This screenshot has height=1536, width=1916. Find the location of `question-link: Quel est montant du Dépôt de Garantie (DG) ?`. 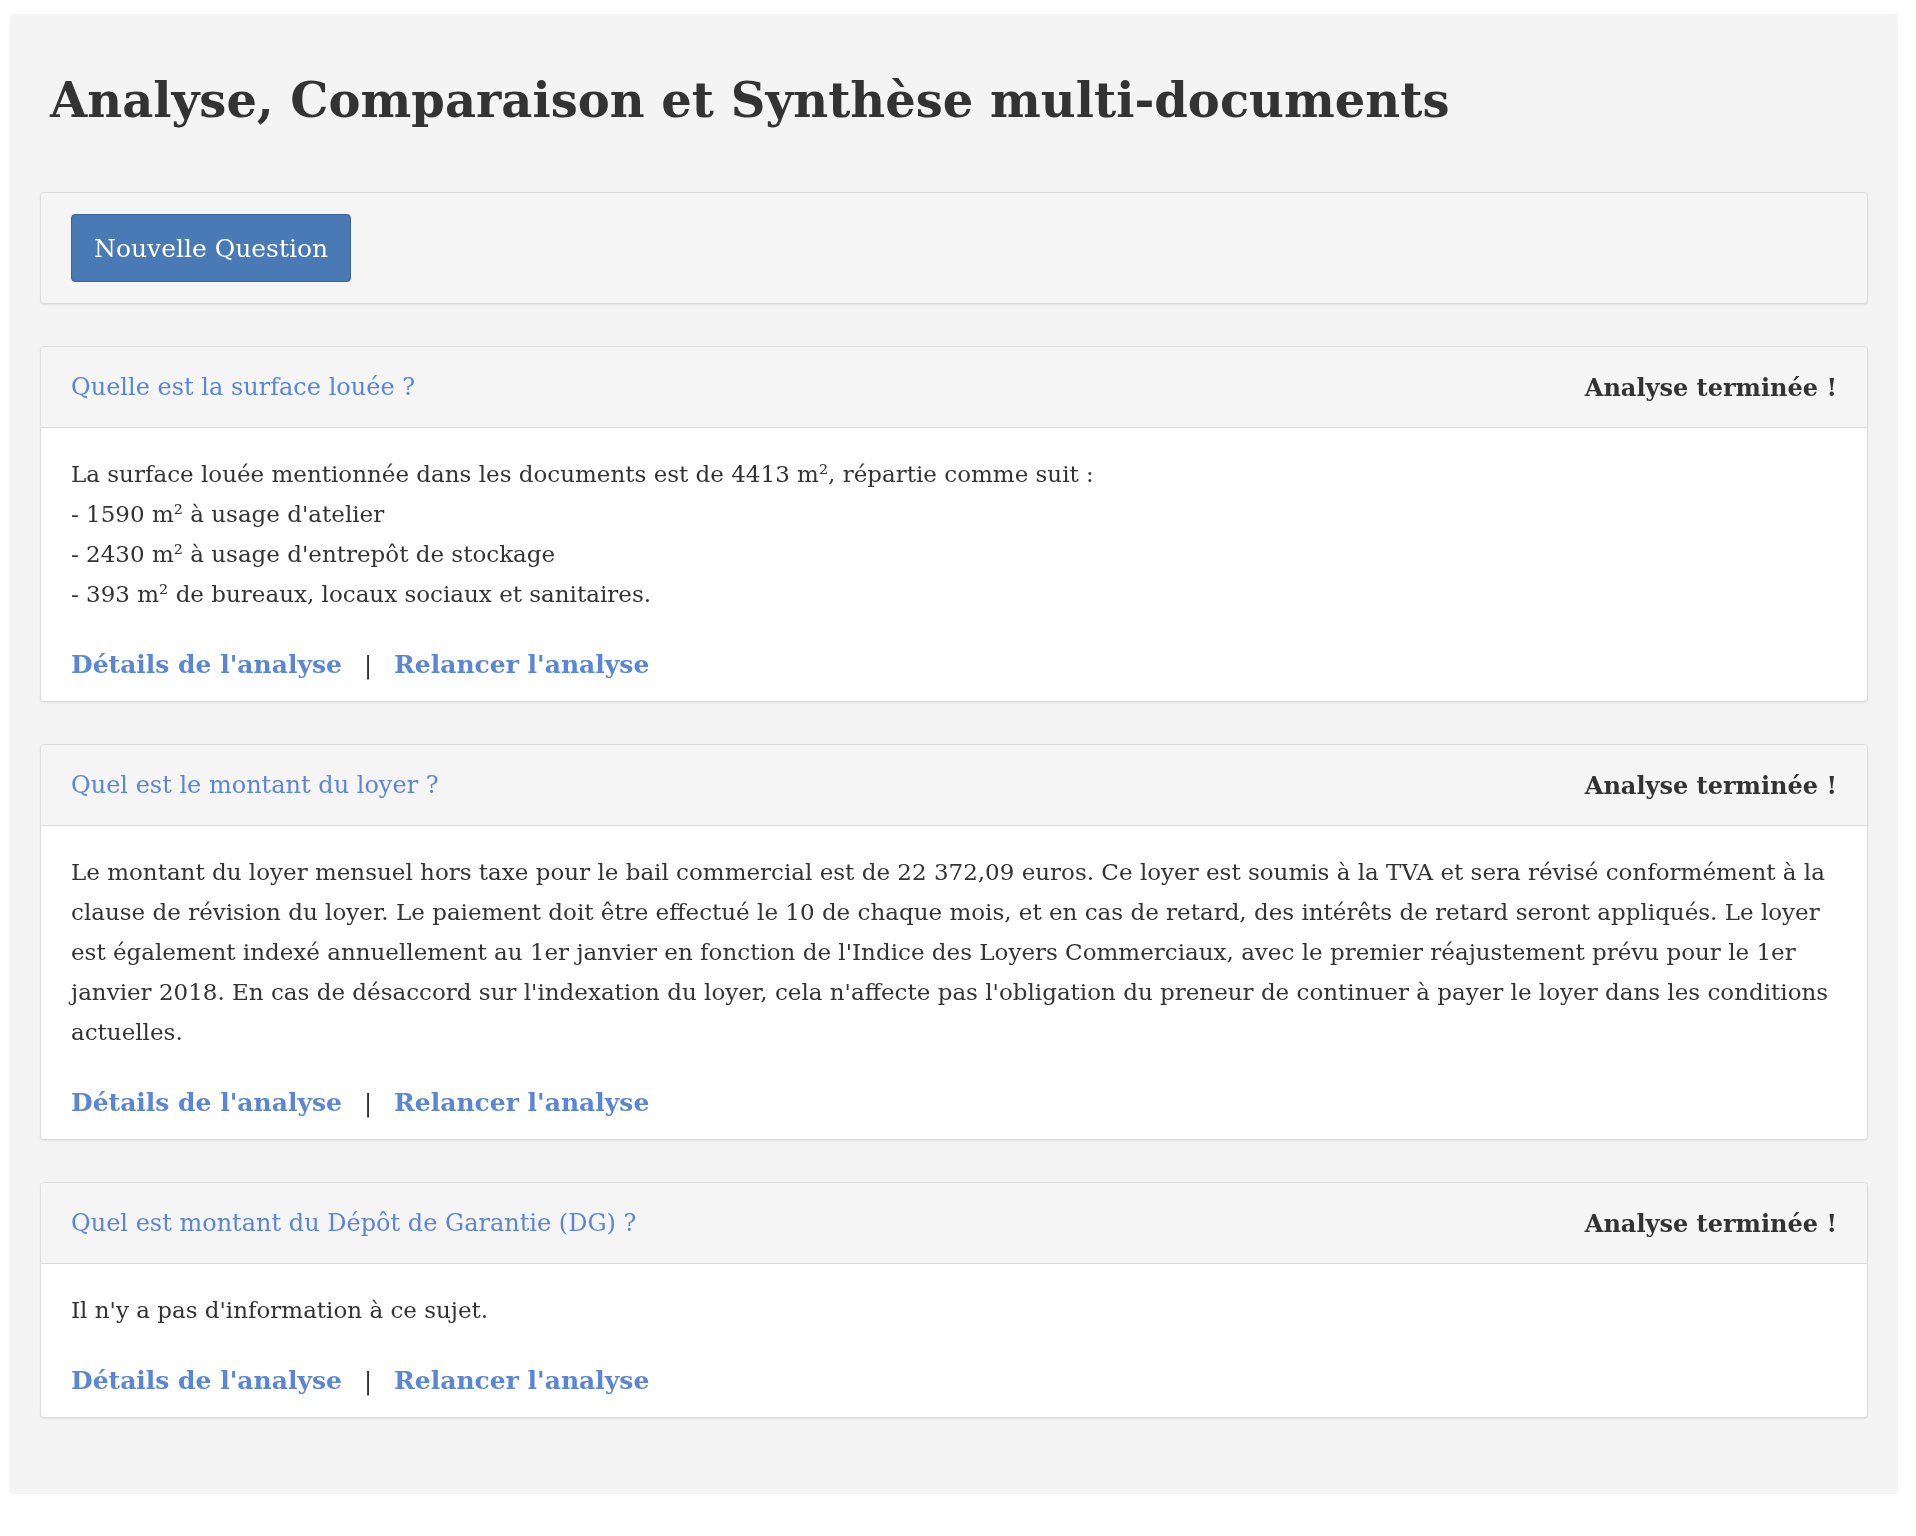

question-link: Quel est montant du Dépôt de Garantie (DG) ? is located at coordinates (354, 1223).